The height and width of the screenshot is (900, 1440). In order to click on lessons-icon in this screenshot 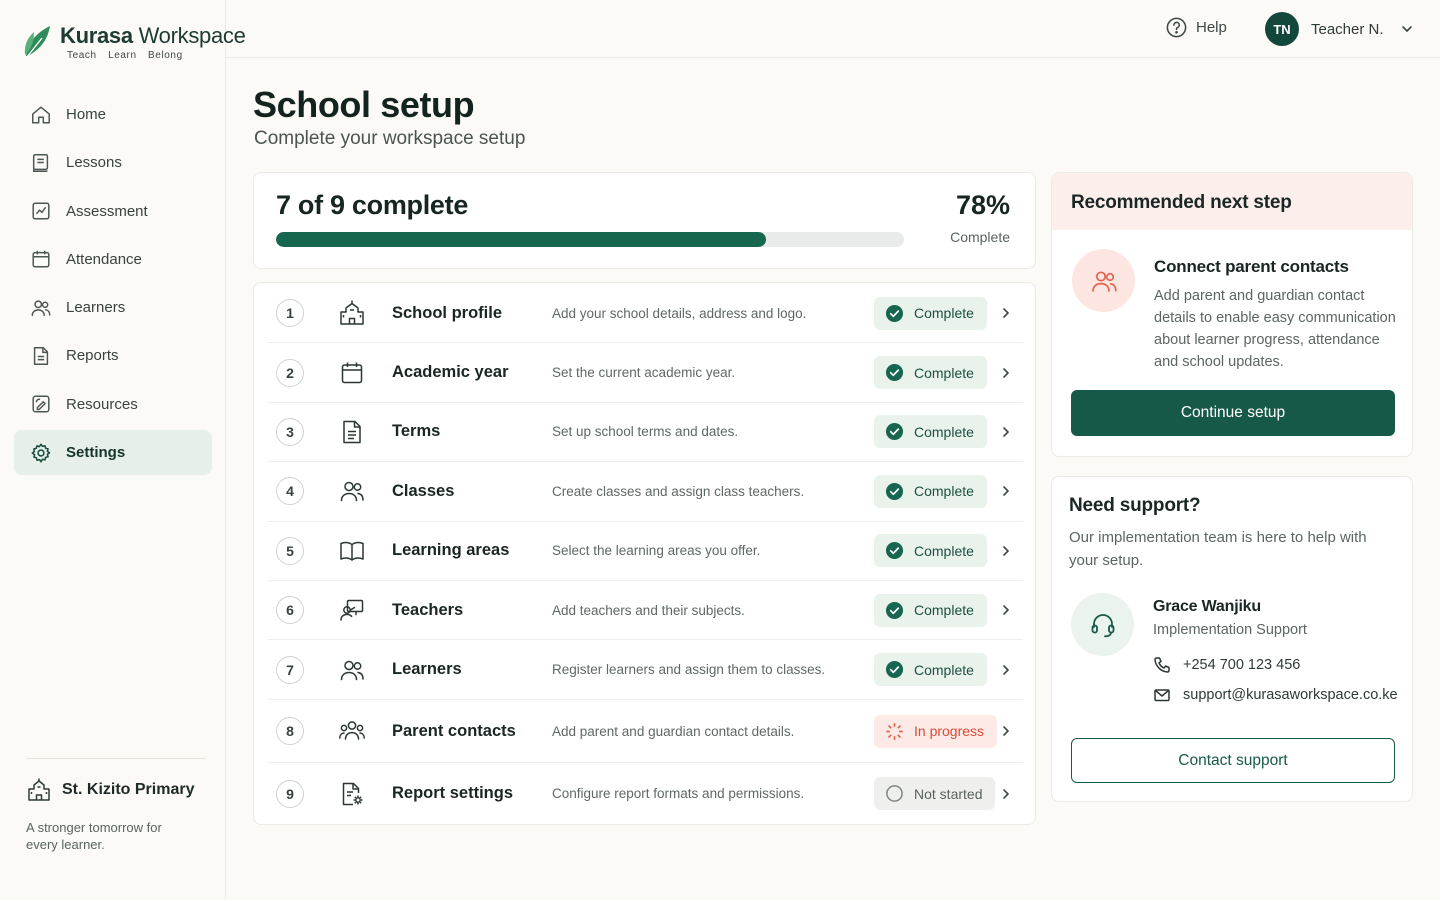, I will do `click(40, 162)`.